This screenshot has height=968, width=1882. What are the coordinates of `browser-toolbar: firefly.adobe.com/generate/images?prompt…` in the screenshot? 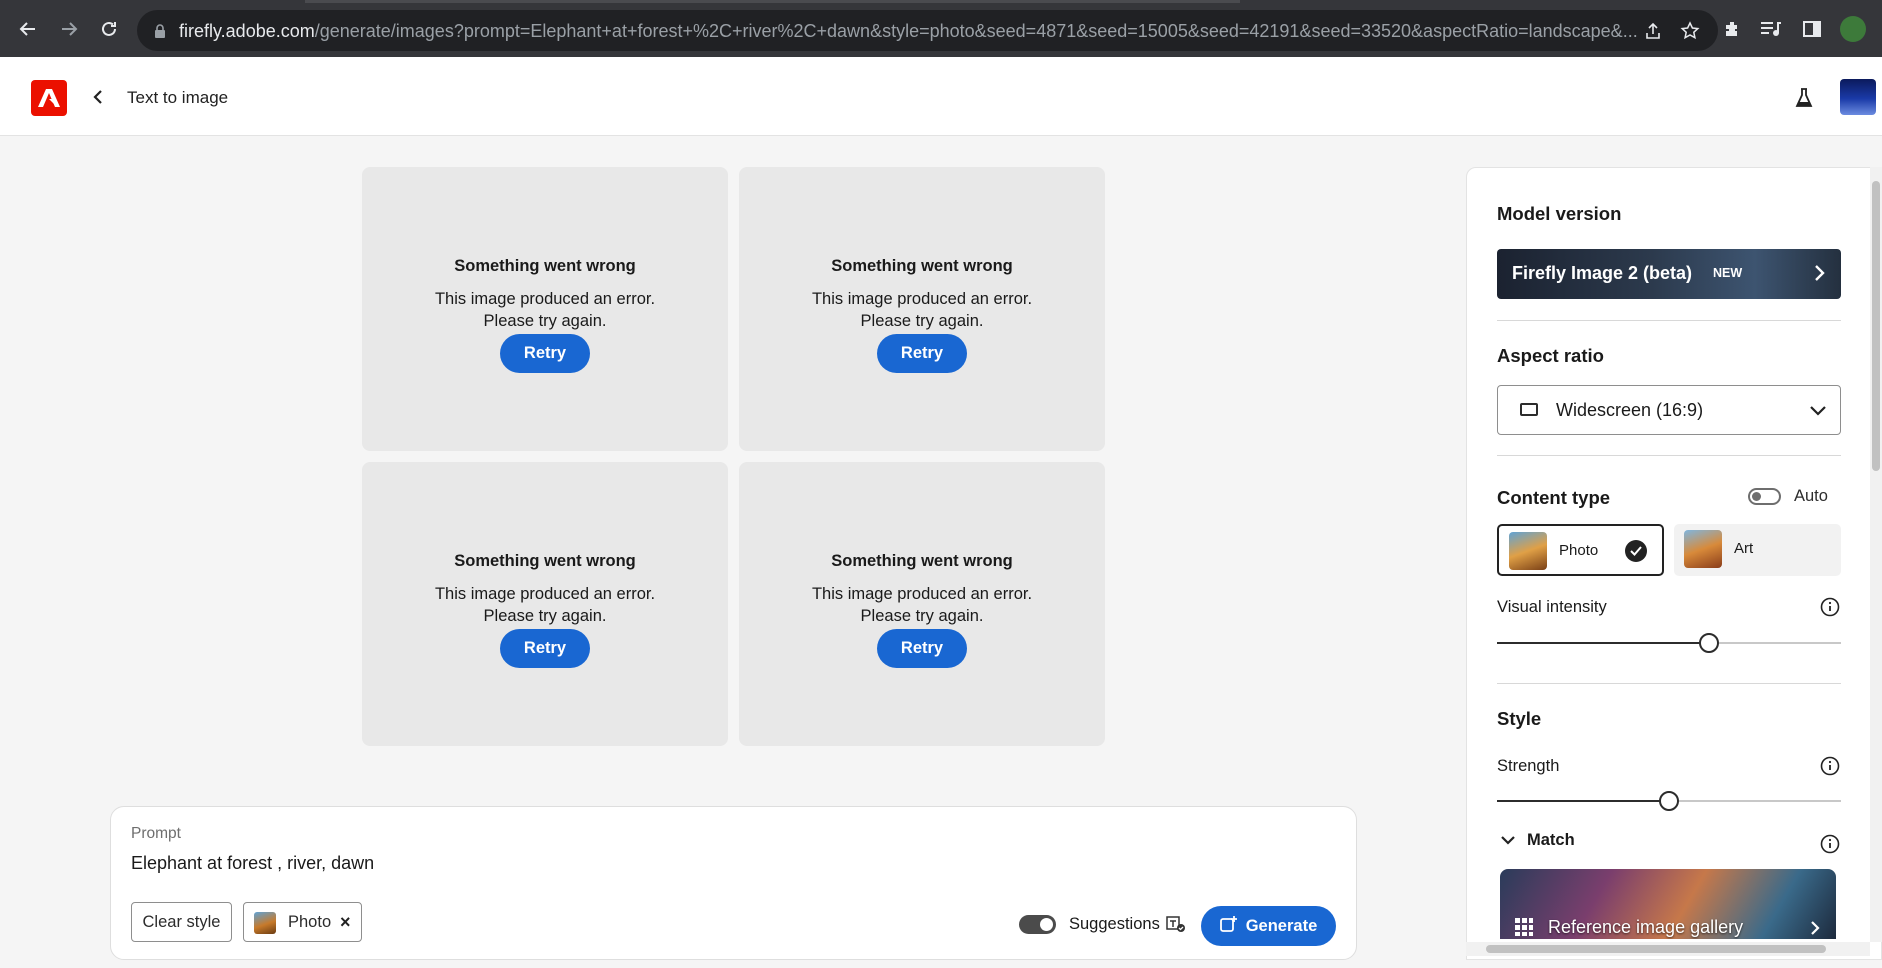 It's located at (941, 28).